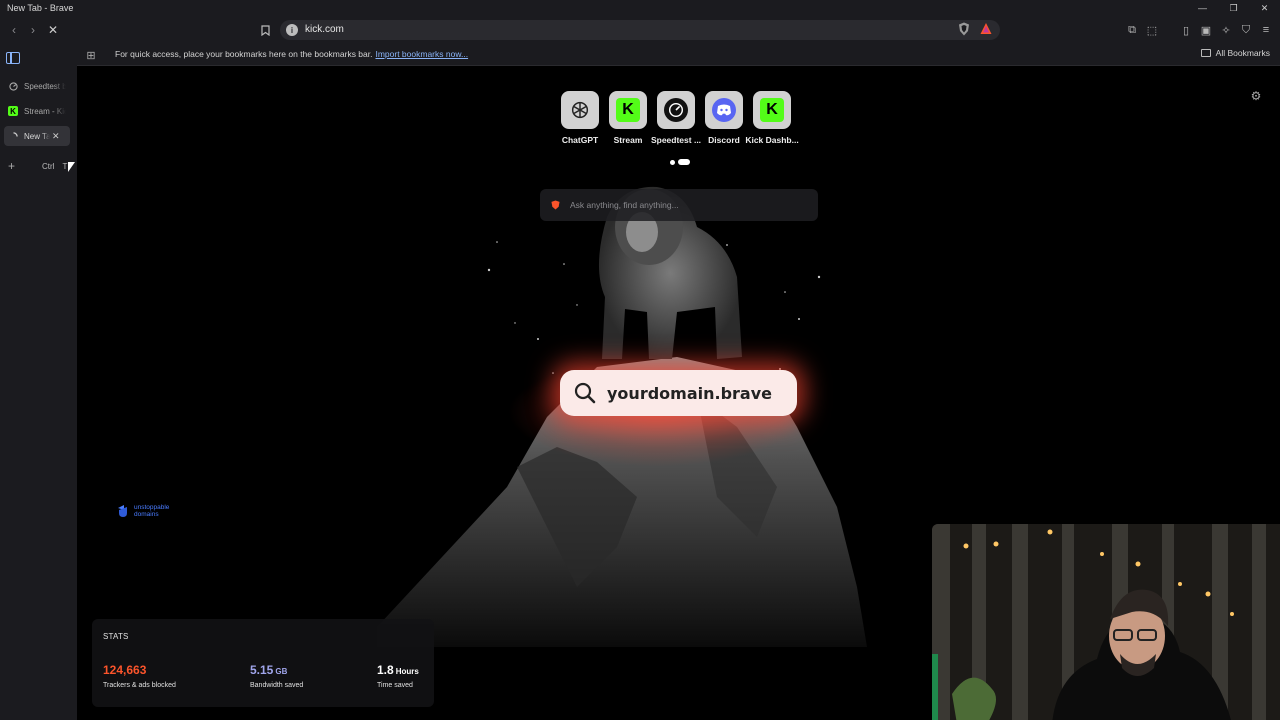  What do you see at coordinates (640, 8) in the screenshot?
I see `title-bar: New Tab - Brave — ❐ ✕` at bounding box center [640, 8].